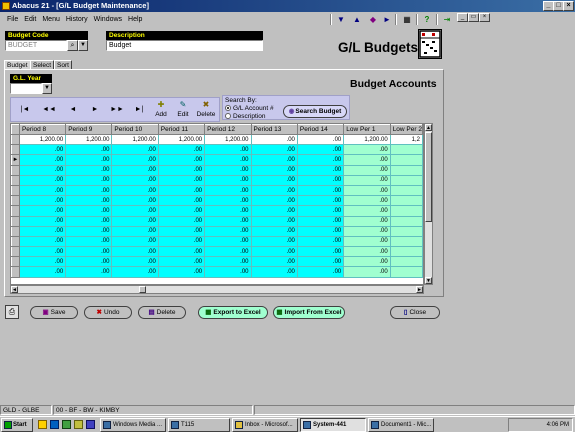 This screenshot has width=575, height=432. I want to click on arrow-right-icon: ►, so click(387, 19).